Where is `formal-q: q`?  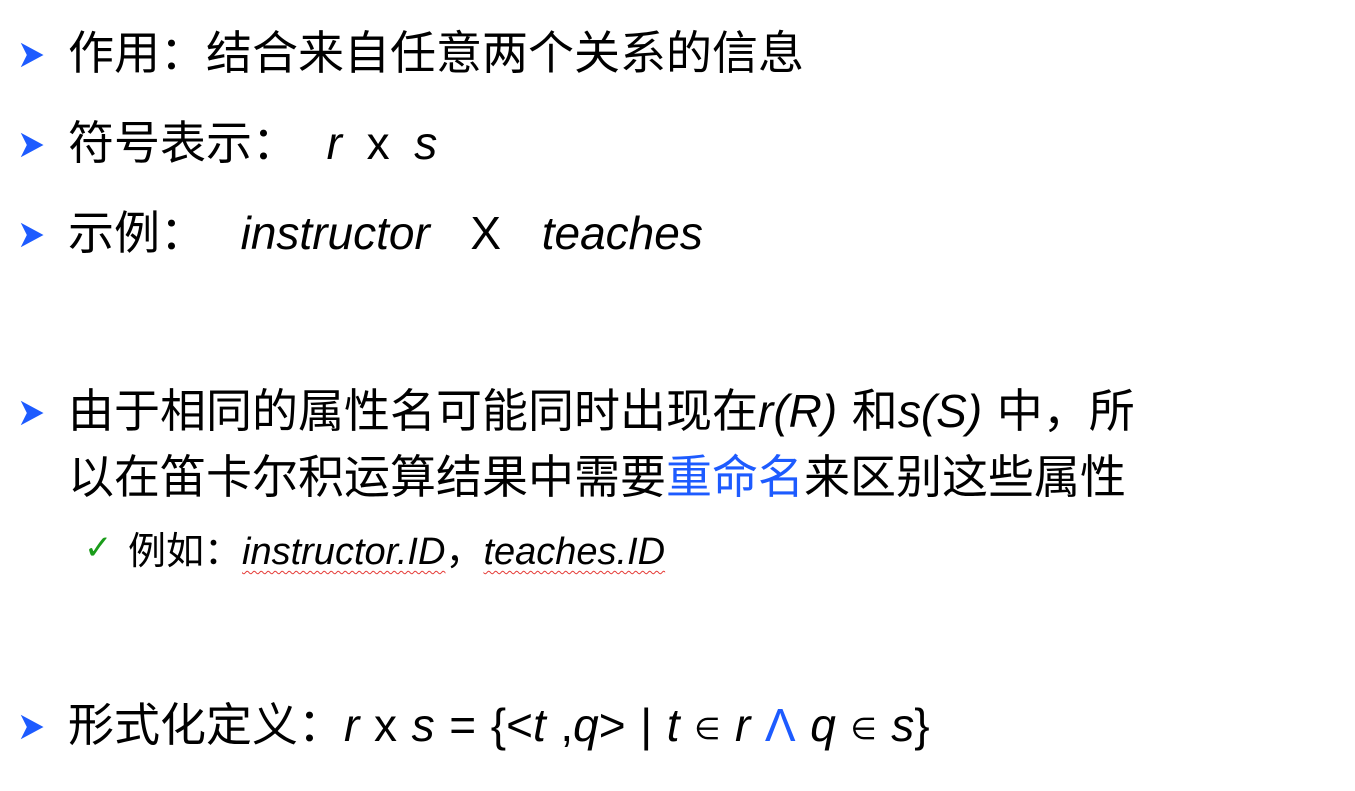 formal-q: q is located at coordinates (586, 725).